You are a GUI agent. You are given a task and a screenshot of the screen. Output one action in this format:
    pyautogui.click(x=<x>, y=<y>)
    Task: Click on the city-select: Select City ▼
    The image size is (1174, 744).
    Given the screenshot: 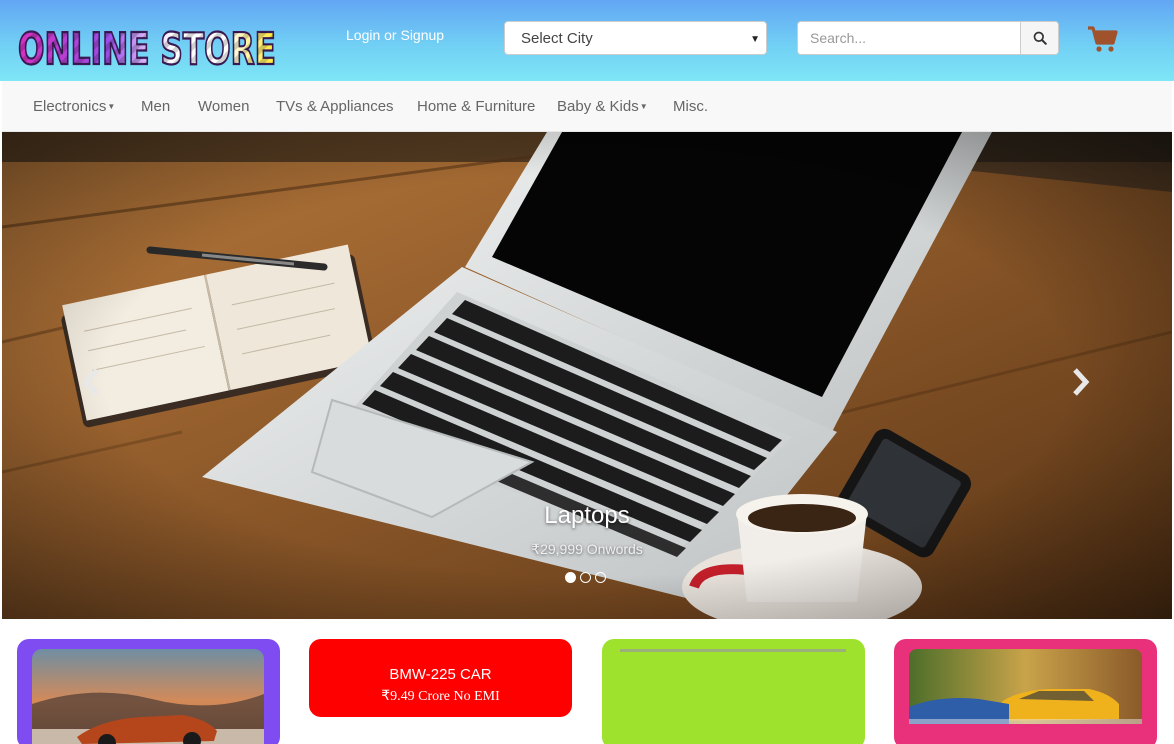 What is the action you would take?
    pyautogui.click(x=635, y=38)
    